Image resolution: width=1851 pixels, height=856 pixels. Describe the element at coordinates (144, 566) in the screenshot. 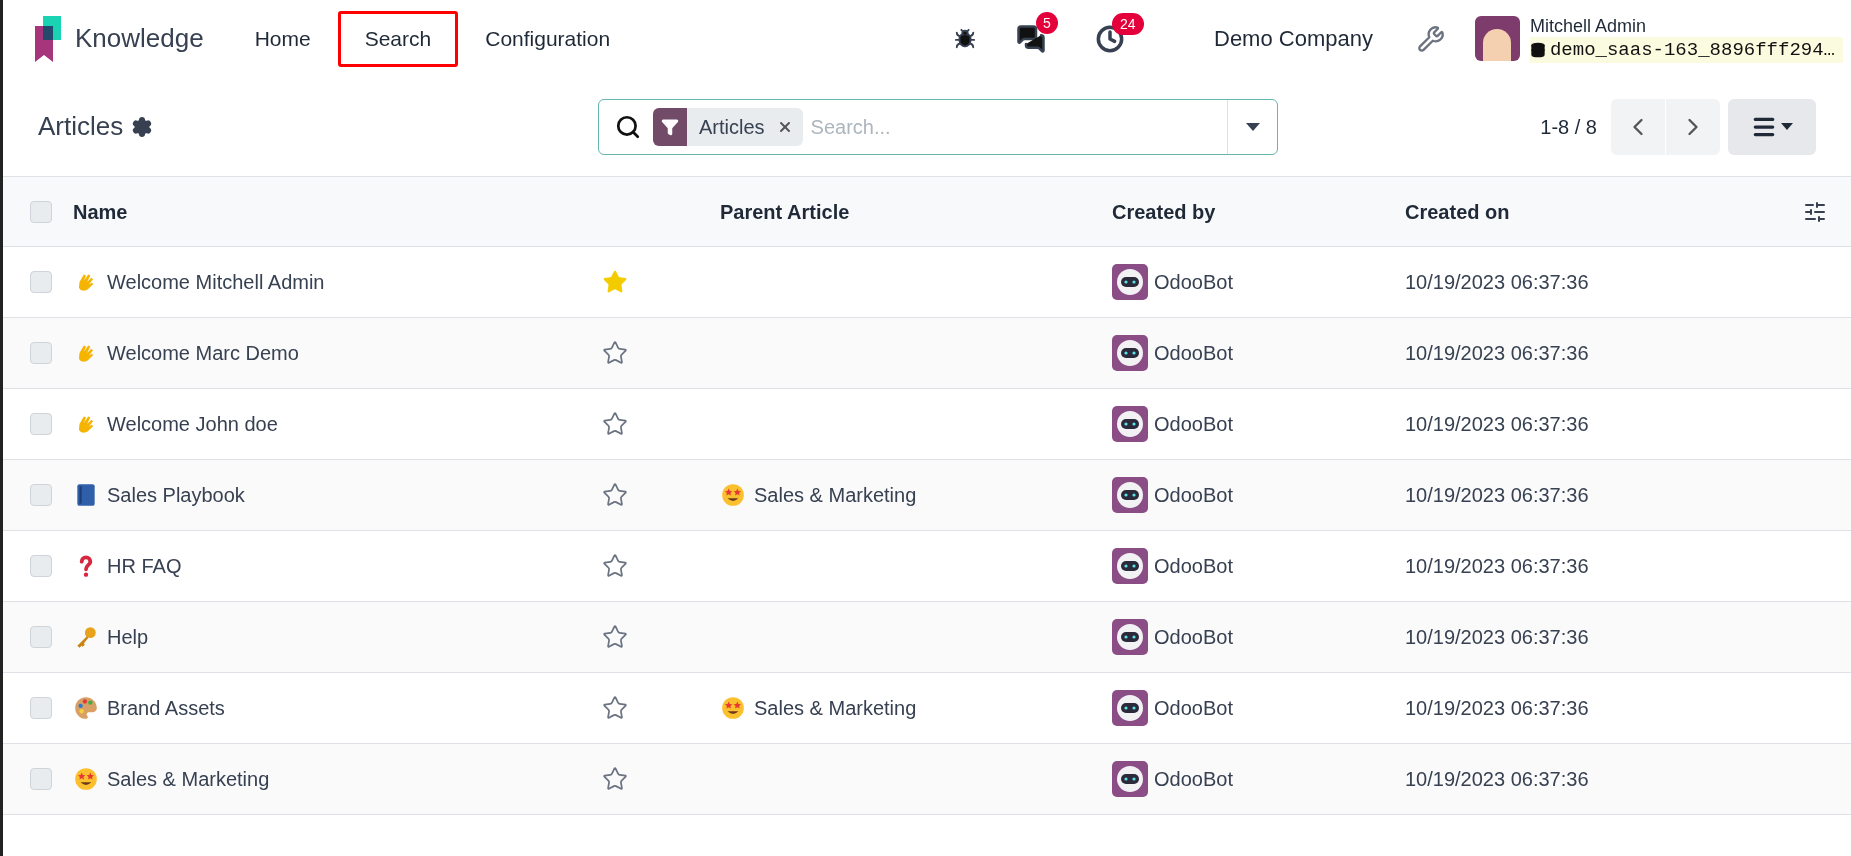

I see `article-name: HR FAQ` at that location.